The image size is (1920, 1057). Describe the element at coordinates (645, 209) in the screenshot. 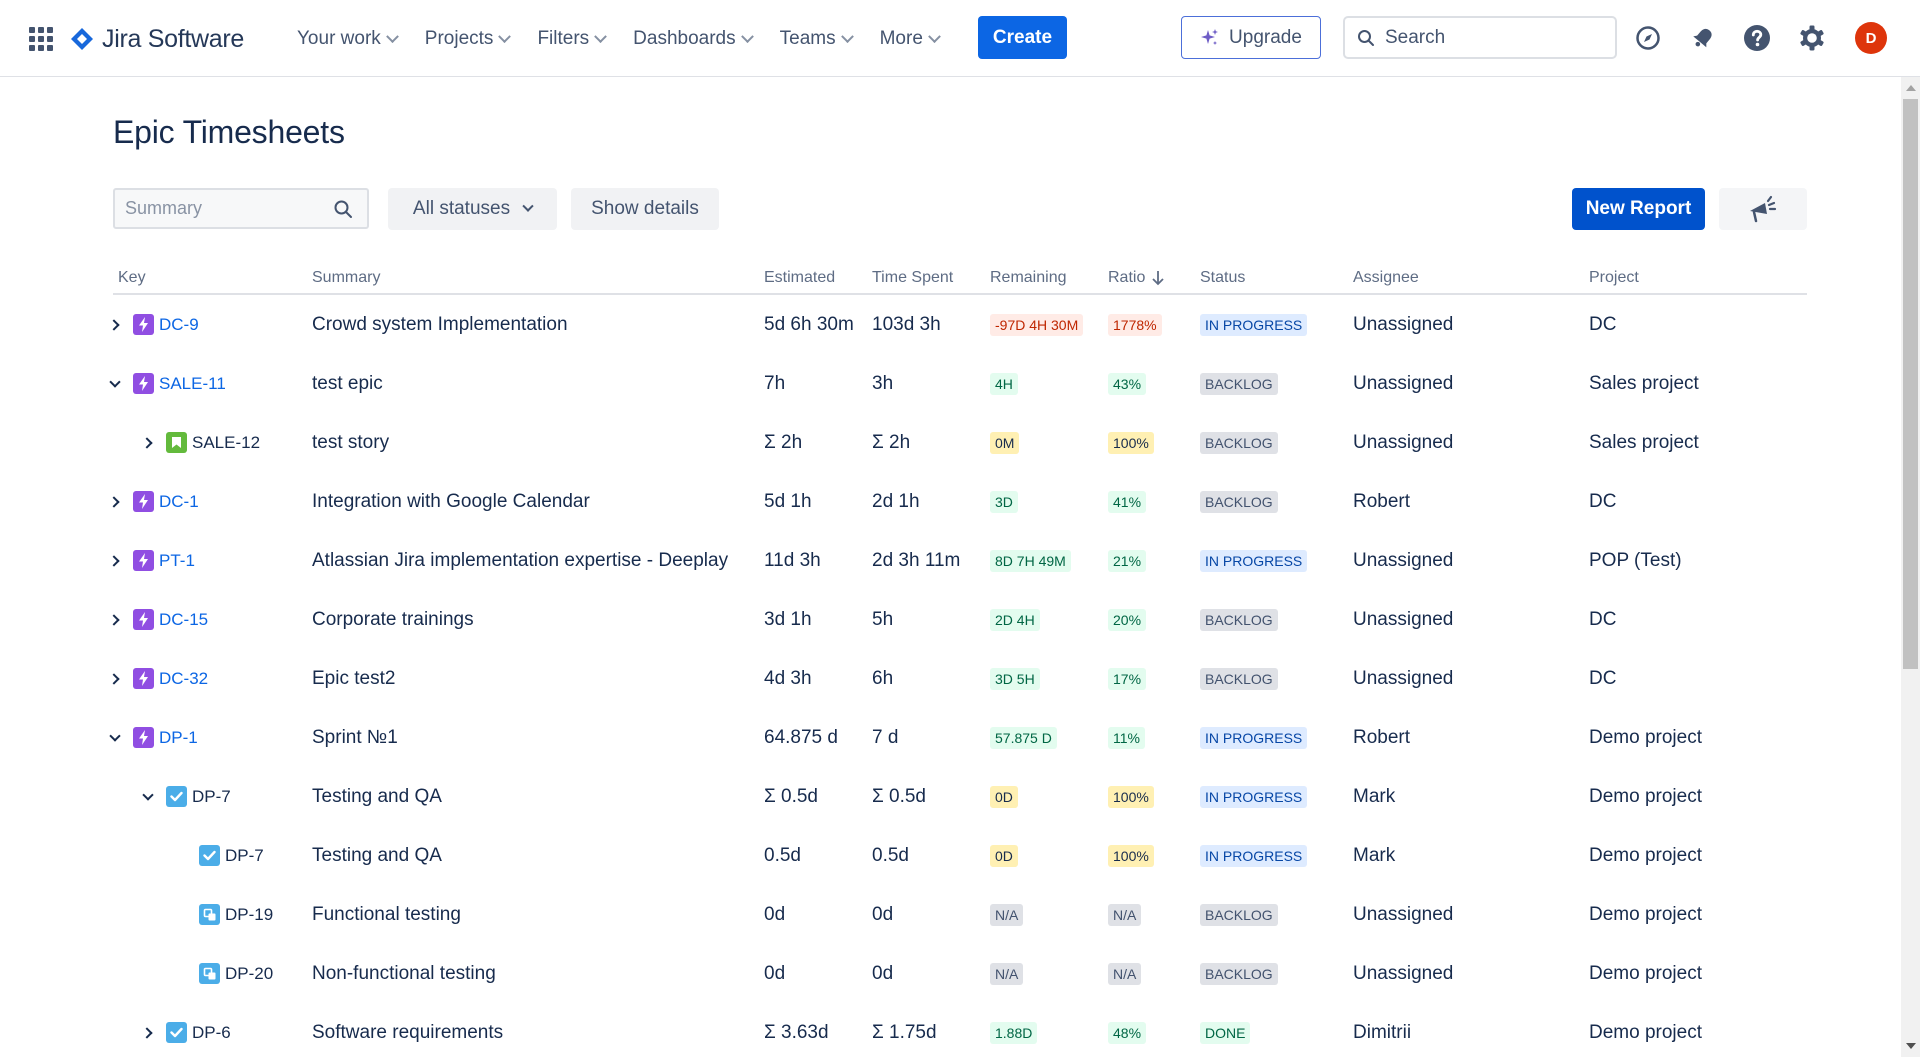

I see `show-details-button: Show details` at that location.